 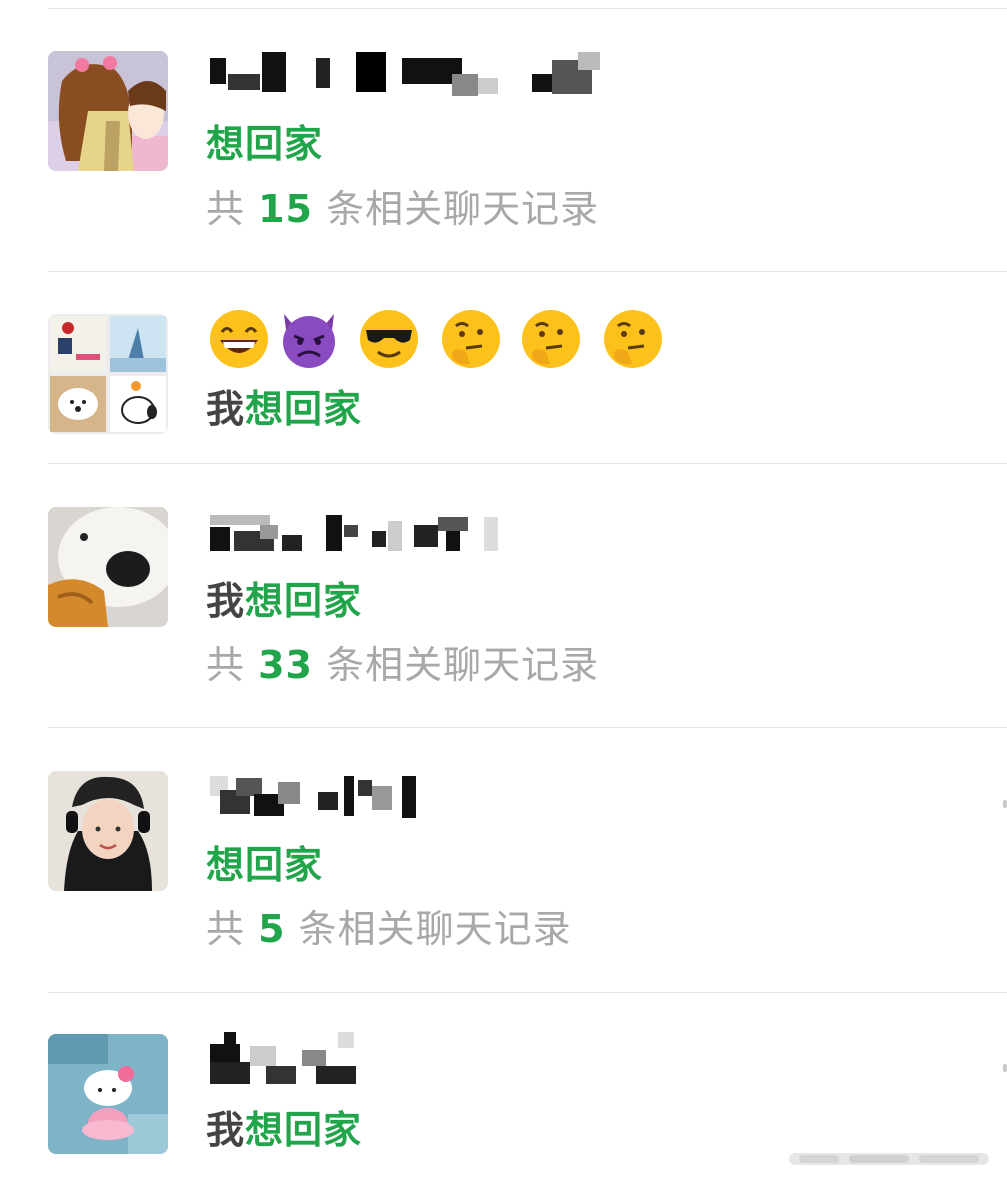 I want to click on sunglasses-face-icon, so click(x=389, y=339).